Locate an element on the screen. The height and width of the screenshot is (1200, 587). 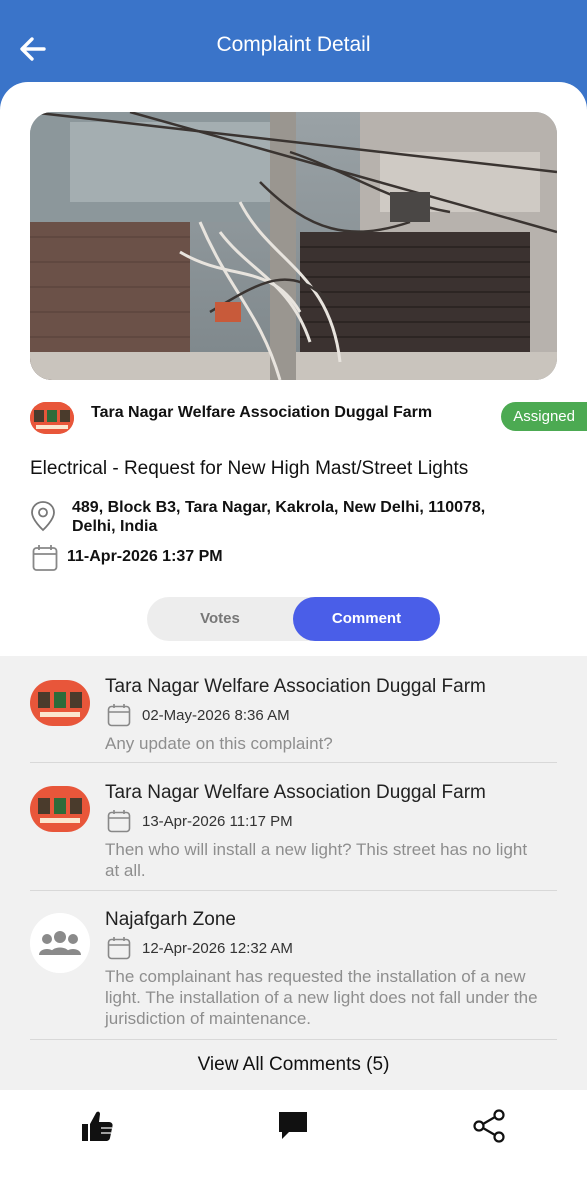
location-pin-icon is located at coordinates (43, 516).